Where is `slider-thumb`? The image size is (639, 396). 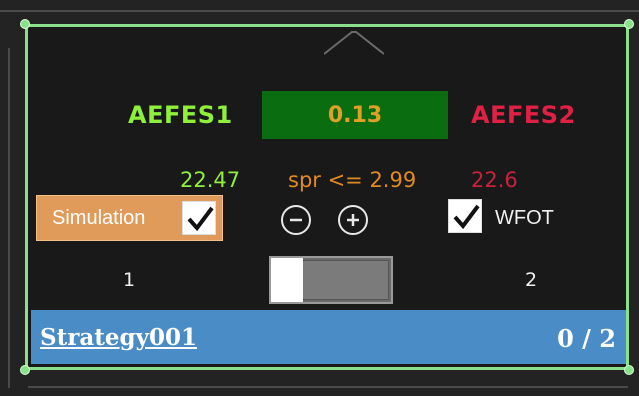 slider-thumb is located at coordinates (287, 280).